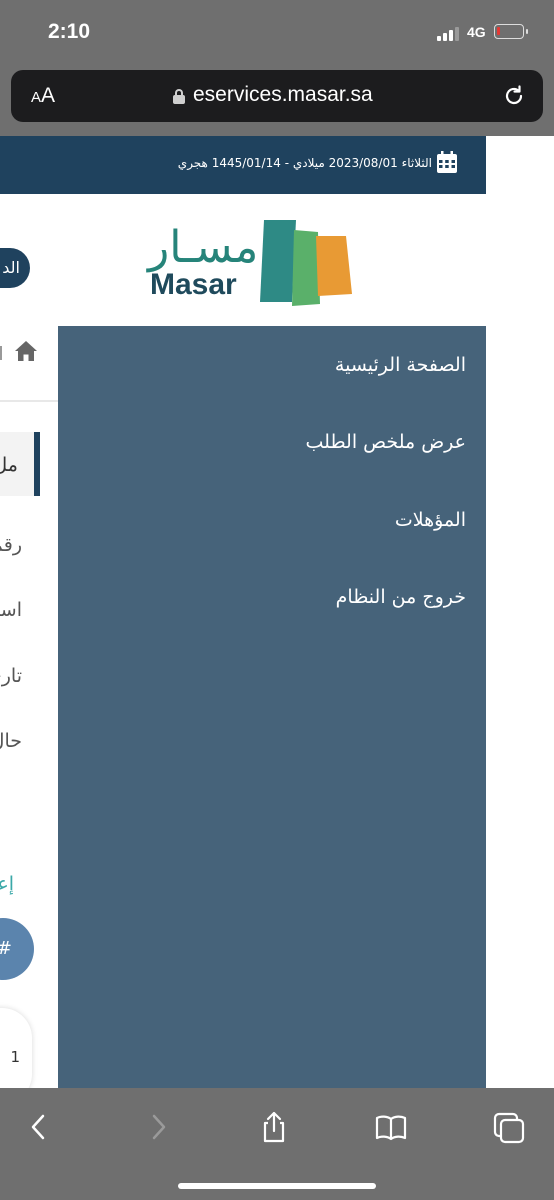 Image resolution: width=554 pixels, height=1200 pixels. Describe the element at coordinates (400, 365) in the screenshot. I see `menu-item-home: الصفحة الرئيسية` at that location.